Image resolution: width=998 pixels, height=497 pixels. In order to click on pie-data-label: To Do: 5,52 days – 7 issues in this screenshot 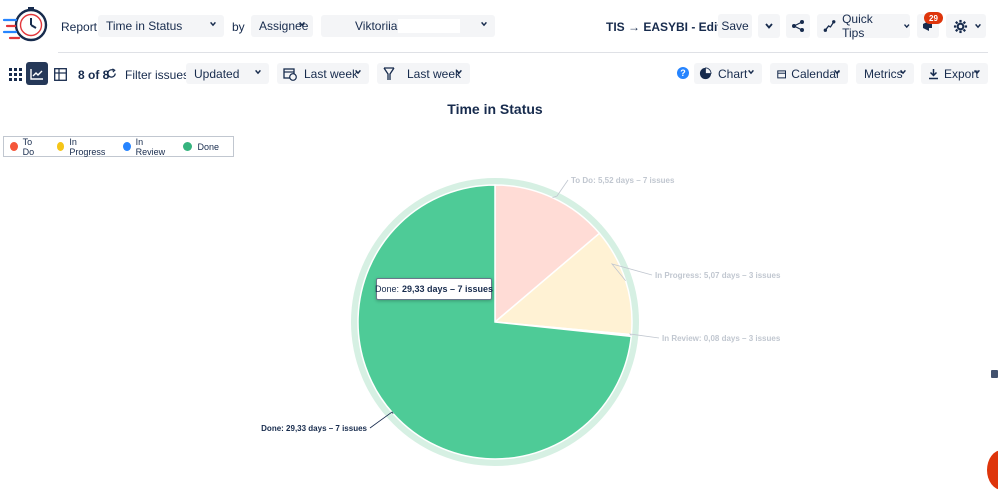, I will do `click(623, 180)`.